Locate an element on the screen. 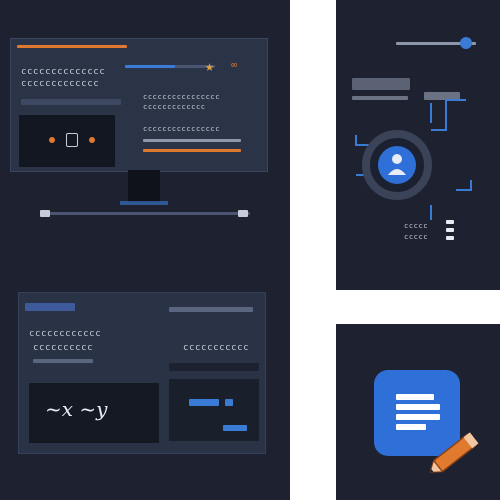 The height and width of the screenshot is (500, 500). card-right-line: ccccccccccc is located at coordinates (216, 348).